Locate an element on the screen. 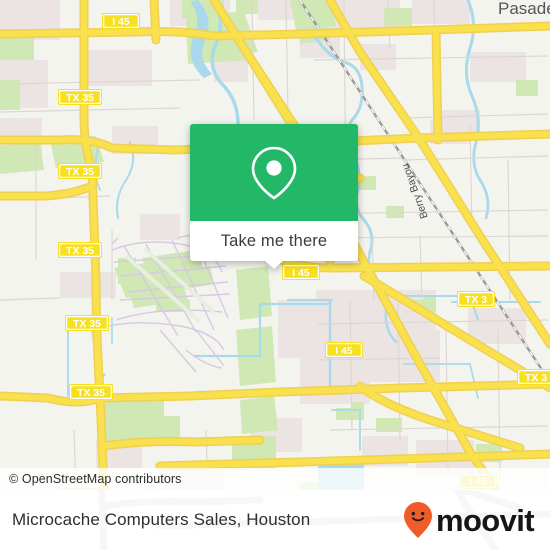 The image size is (550, 550). location-popup-card: Take me there is located at coordinates (274, 196).